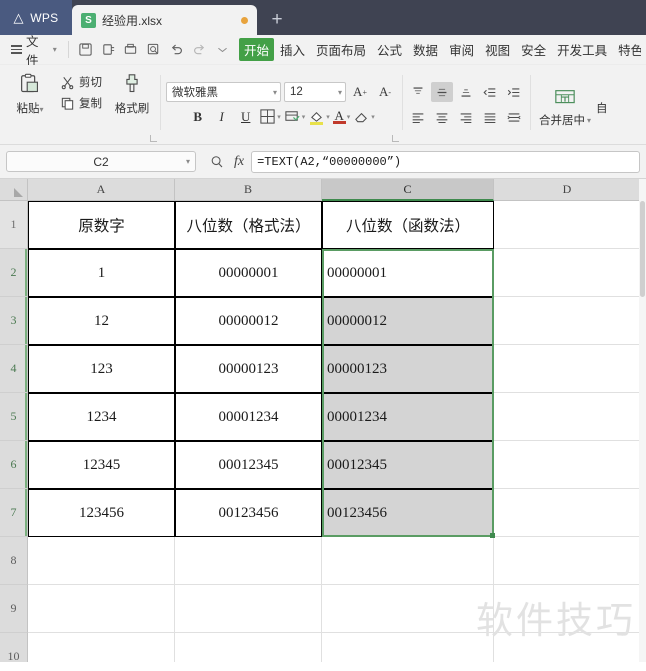  Describe the element at coordinates (408, 417) in the screenshot. I see `cell-c5: 00001234` at that location.